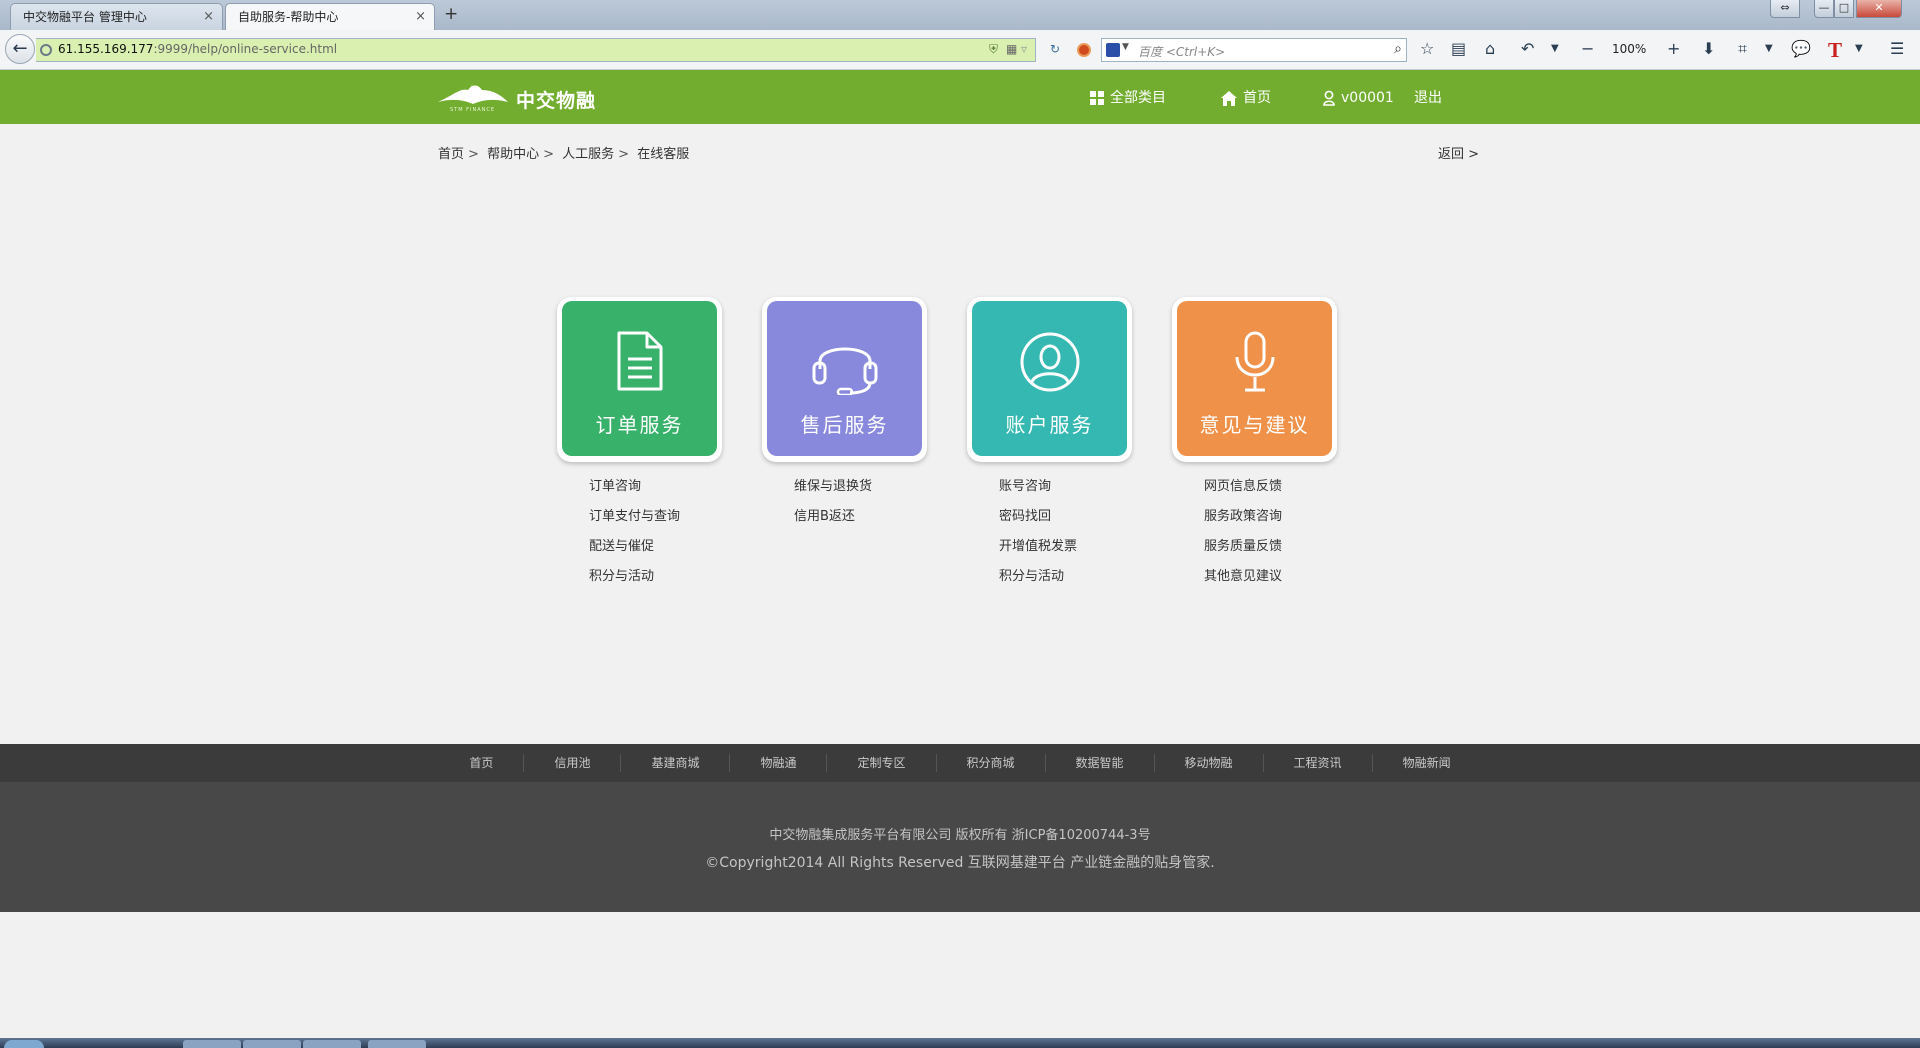  What do you see at coordinates (1458, 49) in the screenshot?
I see `bookmarks-list-icon: ▤` at bounding box center [1458, 49].